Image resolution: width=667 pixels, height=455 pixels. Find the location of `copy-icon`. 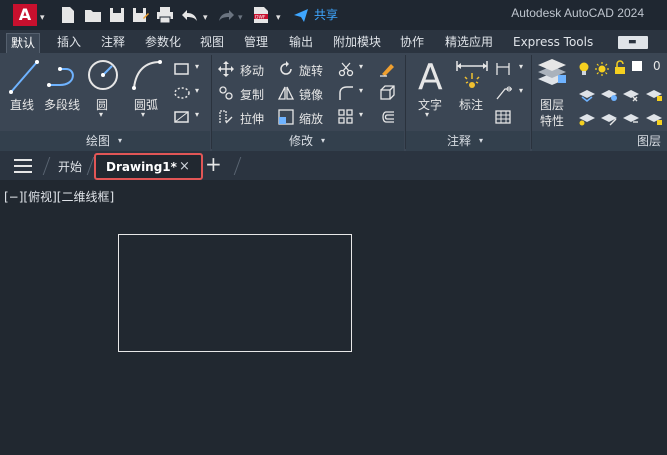

copy-icon is located at coordinates (226, 95).